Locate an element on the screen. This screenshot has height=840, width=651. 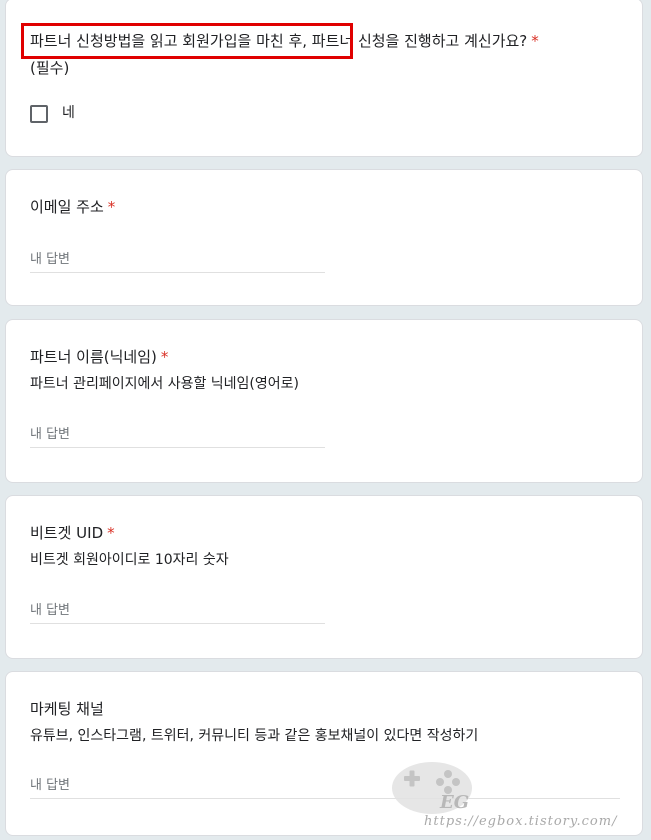
title-text: 비트겟 UID is located at coordinates (67, 533).